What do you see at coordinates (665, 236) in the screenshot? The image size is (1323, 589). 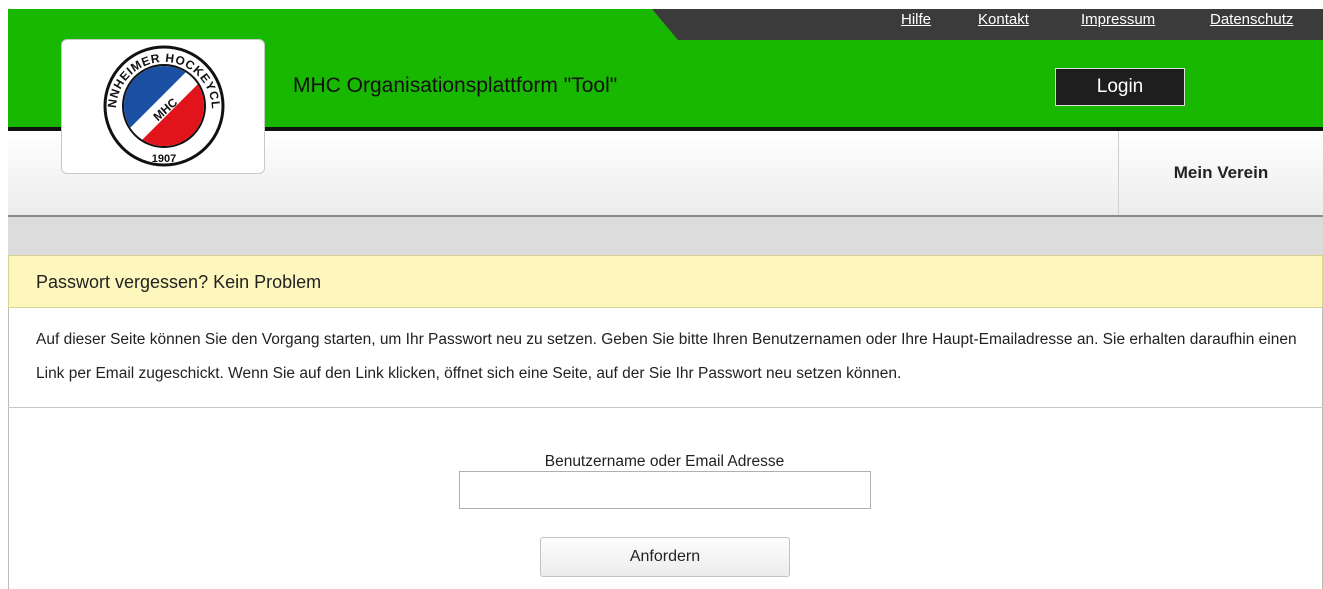 I see `spacer-strip` at bounding box center [665, 236].